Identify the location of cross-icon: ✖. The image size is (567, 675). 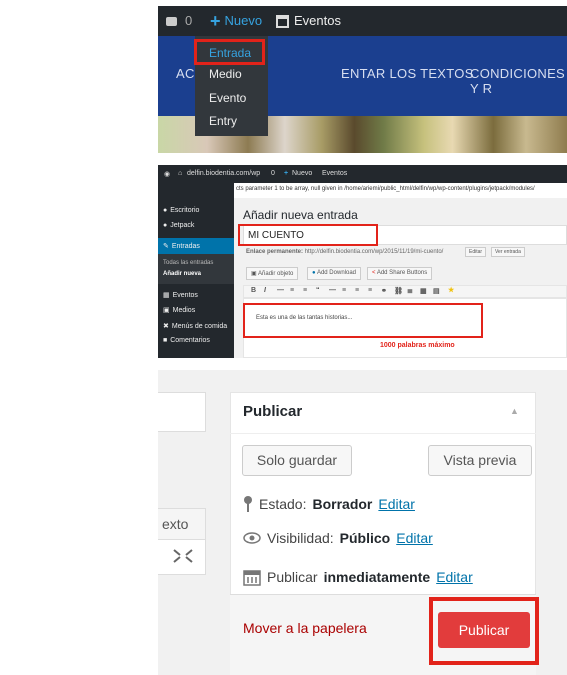
(166, 326).